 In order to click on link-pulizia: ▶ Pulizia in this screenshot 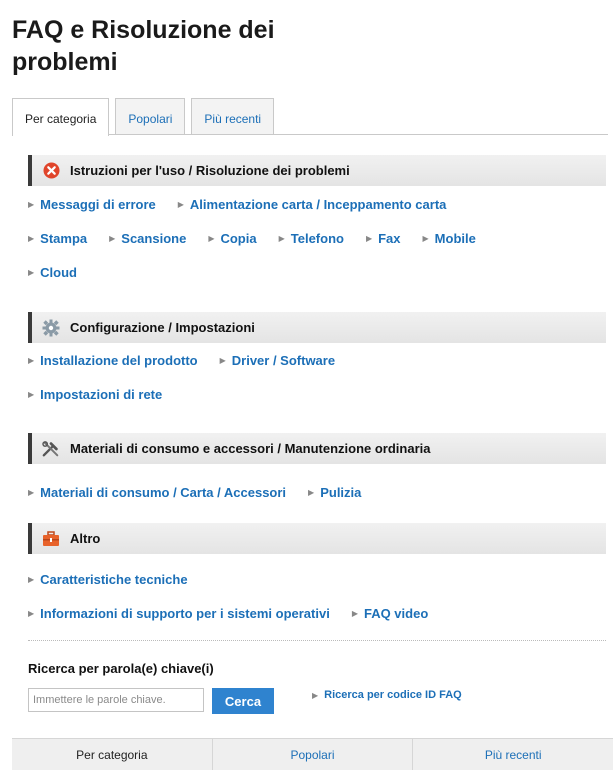, I will do `click(334, 492)`.